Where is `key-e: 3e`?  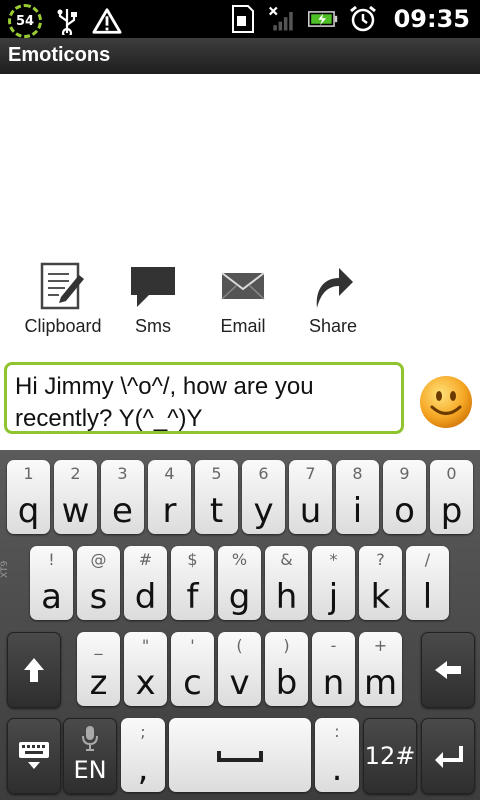 key-e: 3e is located at coordinates (122, 497).